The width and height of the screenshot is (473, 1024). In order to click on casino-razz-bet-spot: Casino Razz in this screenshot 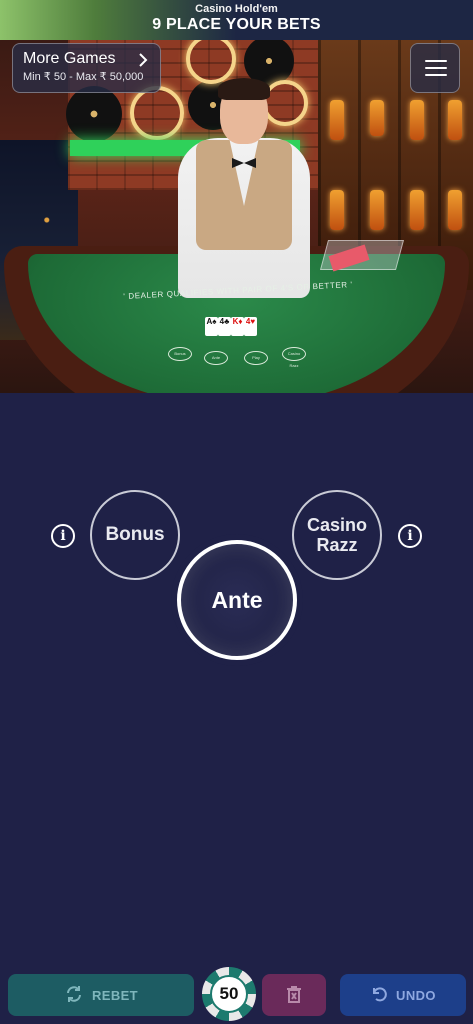, I will do `click(337, 535)`.